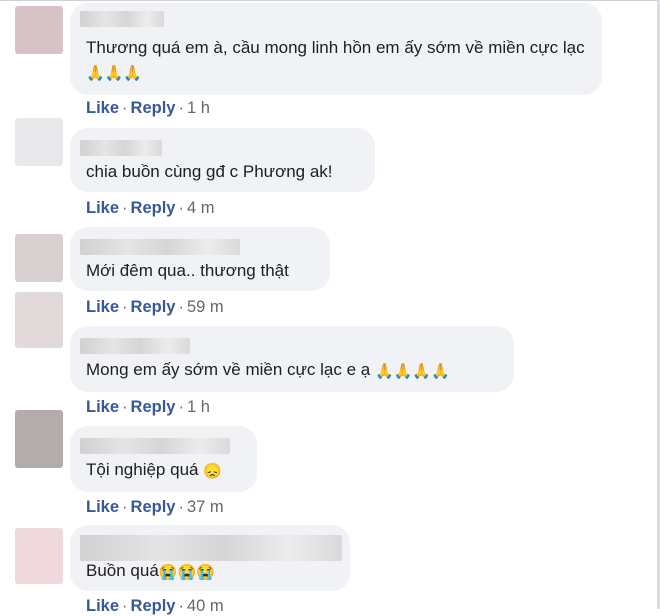 The width and height of the screenshot is (660, 616). I want to click on comment-bubble: Buồn quá😭😭😭, so click(210, 558).